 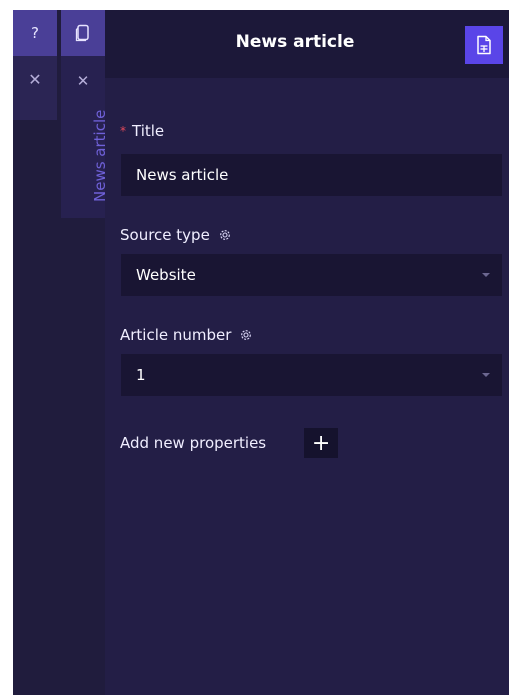 I want to click on plus-icon: +, so click(x=321, y=443).